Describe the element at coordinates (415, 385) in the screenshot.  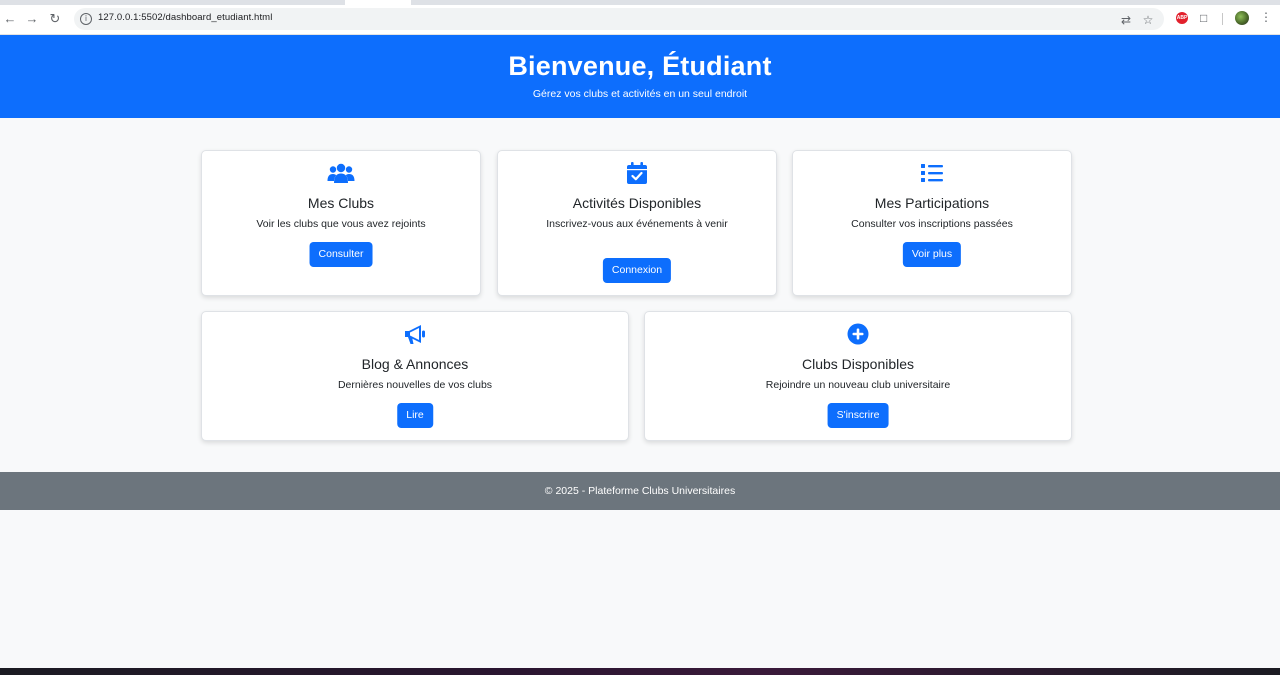
I see `card-text: Dernières nouvelles de vos clubs` at that location.